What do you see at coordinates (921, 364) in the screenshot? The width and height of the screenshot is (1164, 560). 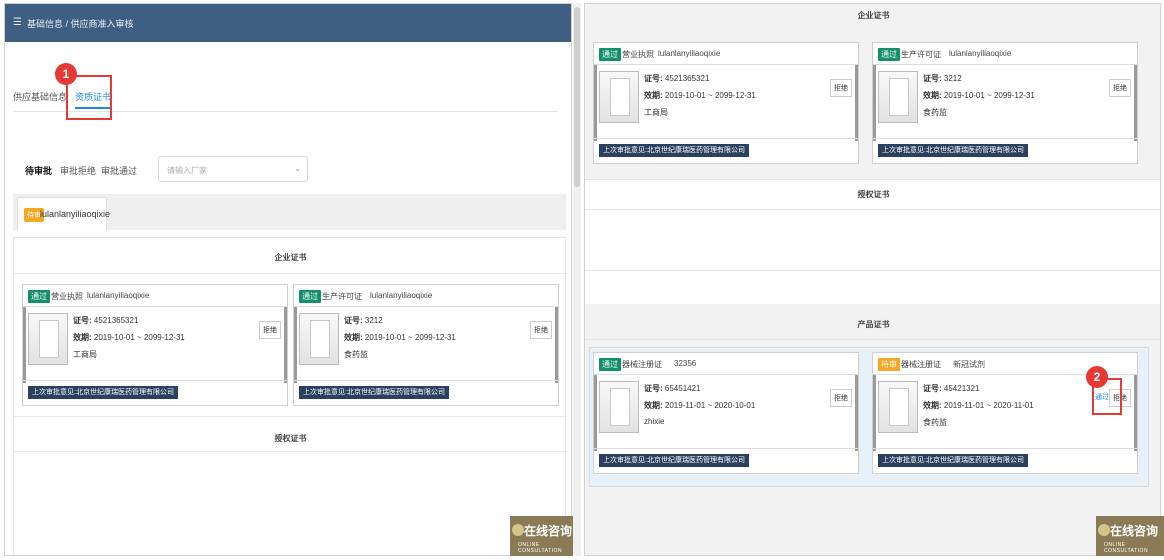 I see `cert-type: 器械注册证` at bounding box center [921, 364].